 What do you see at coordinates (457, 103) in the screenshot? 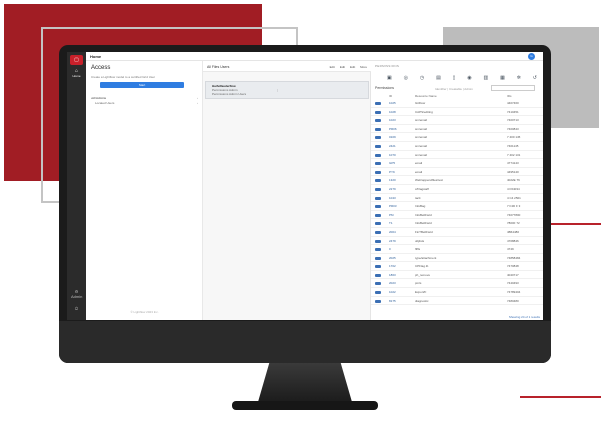
I see `table-row: 1025 GitFlow 4407460` at bounding box center [457, 103].